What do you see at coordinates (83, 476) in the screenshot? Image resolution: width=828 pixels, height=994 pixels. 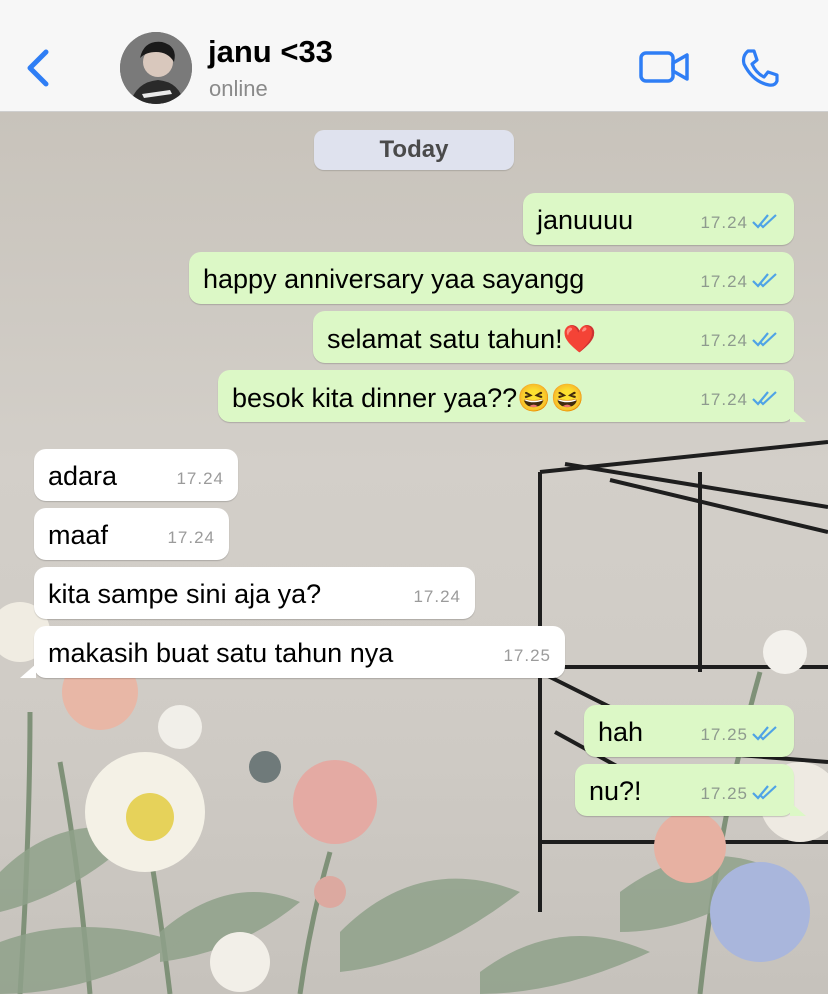 I see `message-text: adara` at bounding box center [83, 476].